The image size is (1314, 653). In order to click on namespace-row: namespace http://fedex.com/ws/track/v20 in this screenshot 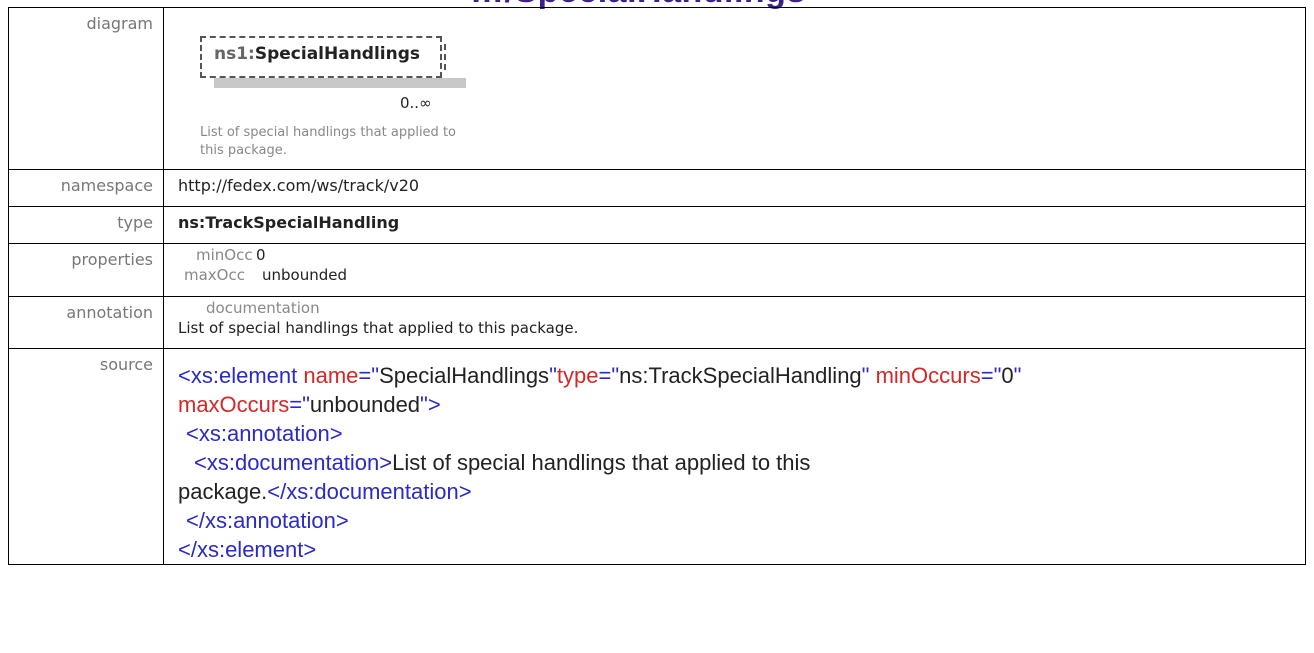, I will do `click(657, 188)`.